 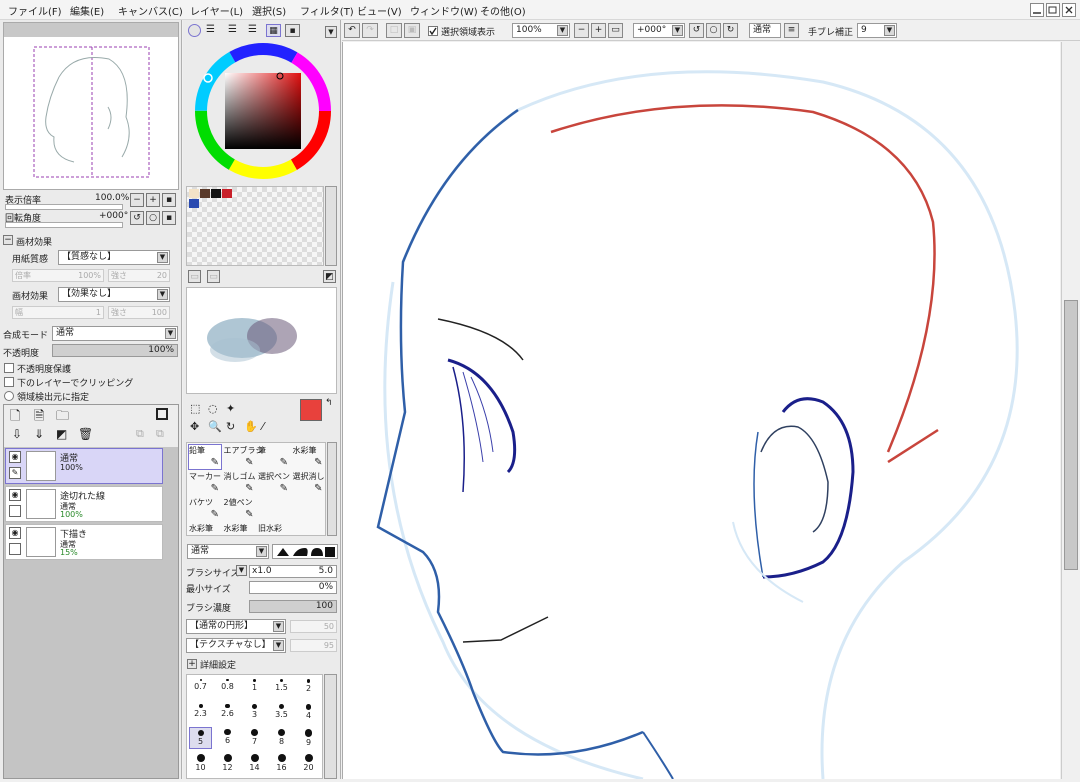 What do you see at coordinates (137, 200) in the screenshot?
I see `nav-zoom-out-icon: −` at bounding box center [137, 200].